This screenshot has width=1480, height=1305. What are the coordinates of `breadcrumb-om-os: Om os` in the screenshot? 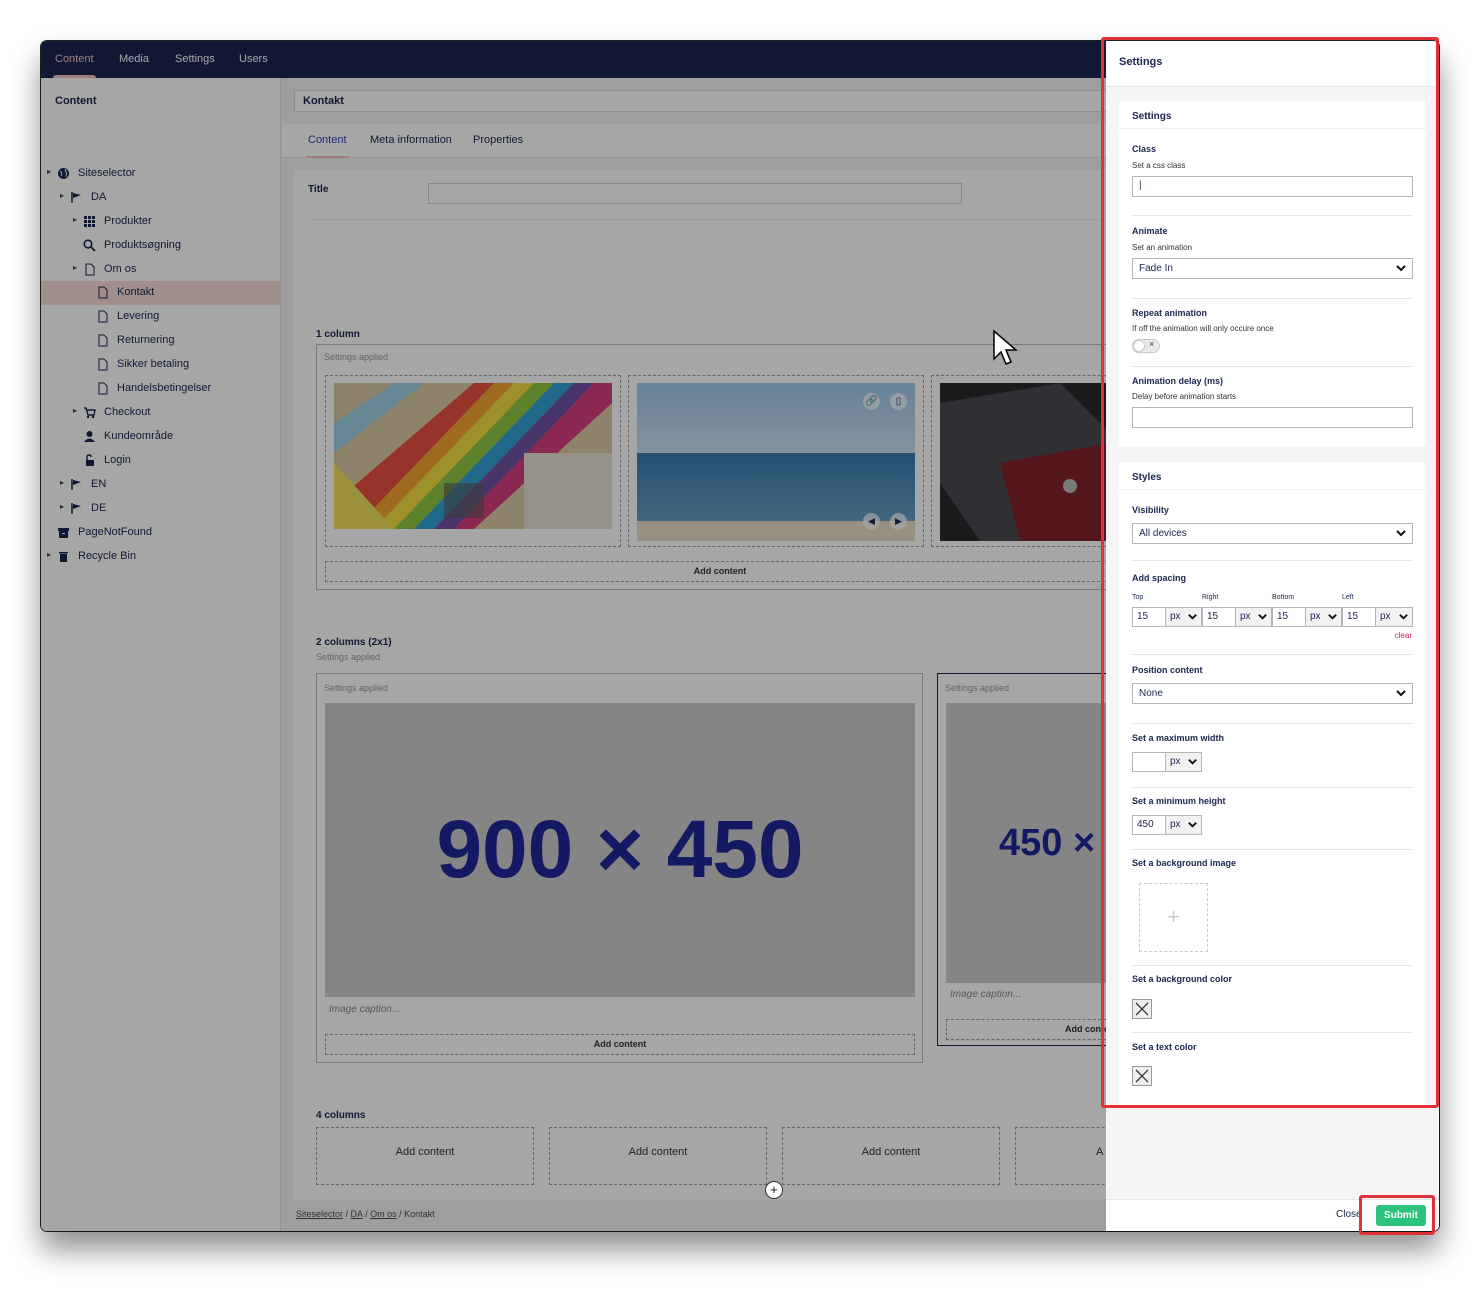 It's located at (383, 1214).